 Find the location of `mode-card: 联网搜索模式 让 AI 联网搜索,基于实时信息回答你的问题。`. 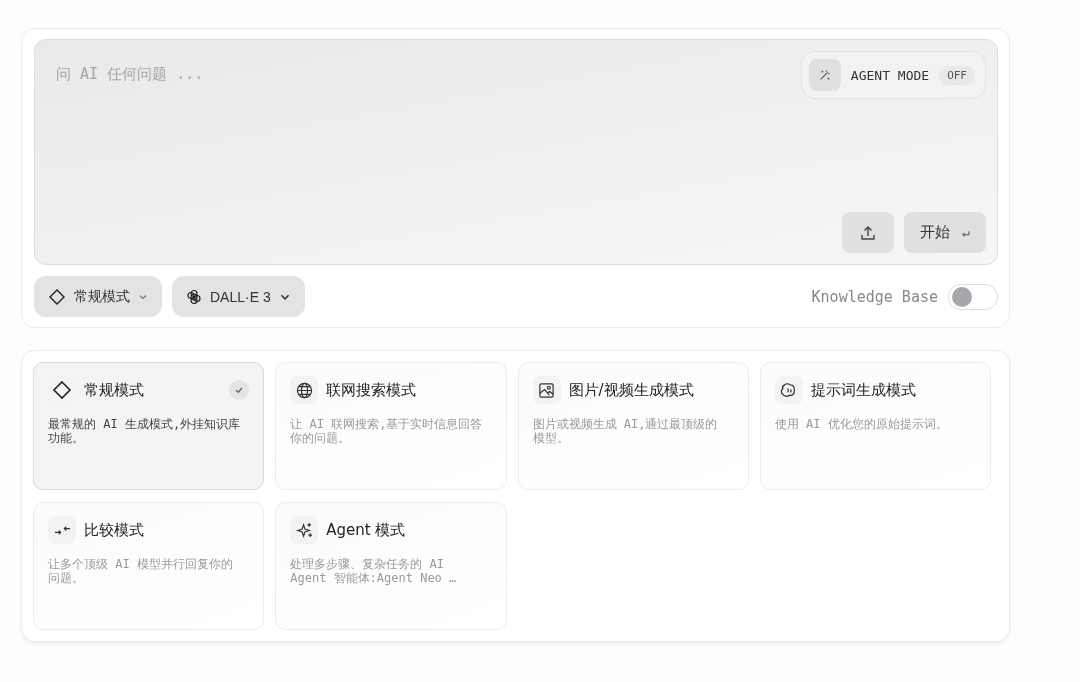

mode-card: 联网搜索模式 让 AI 联网搜索,基于实时信息回答你的问题。 is located at coordinates (391, 426).